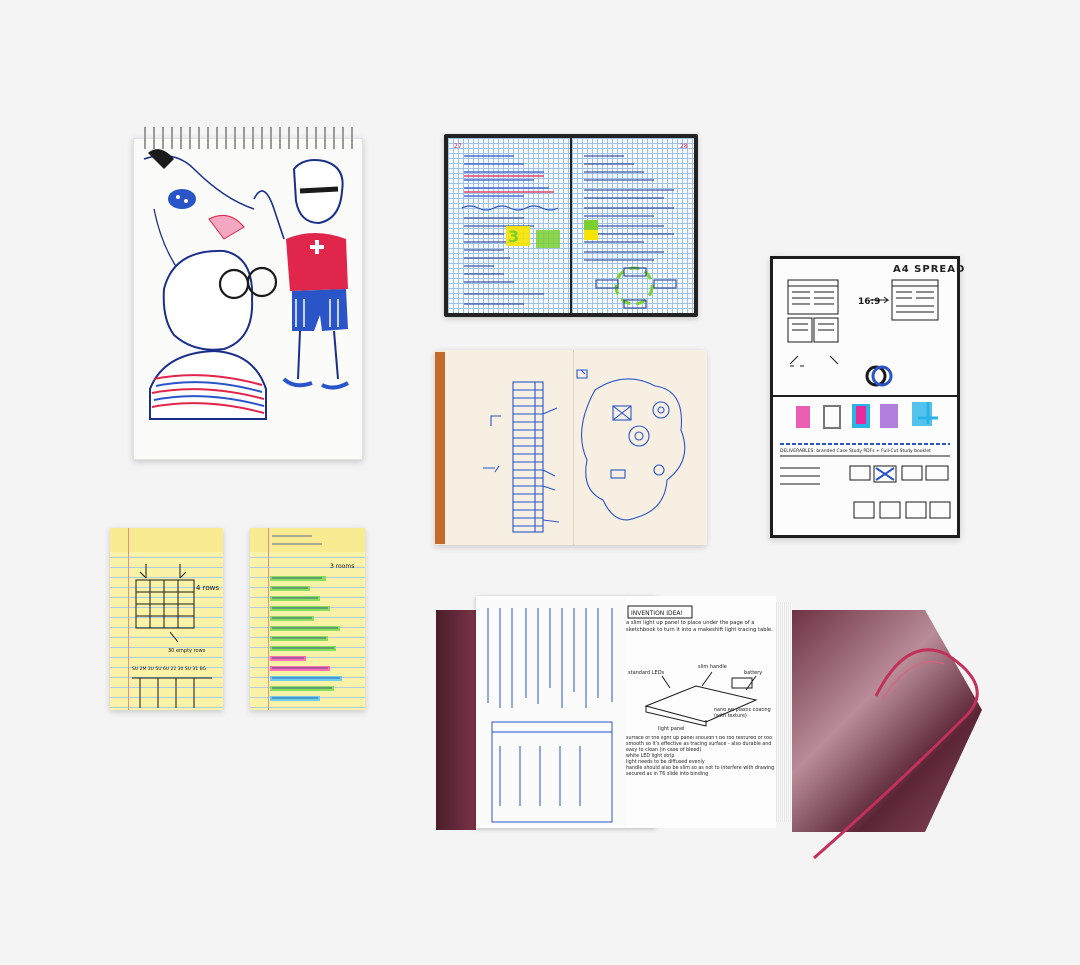 Image resolution: width=1080 pixels, height=965 pixels. What do you see at coordinates (742, 713) in the screenshot?
I see `label-coating: hand Alt plastic coating (with texture)` at bounding box center [742, 713].